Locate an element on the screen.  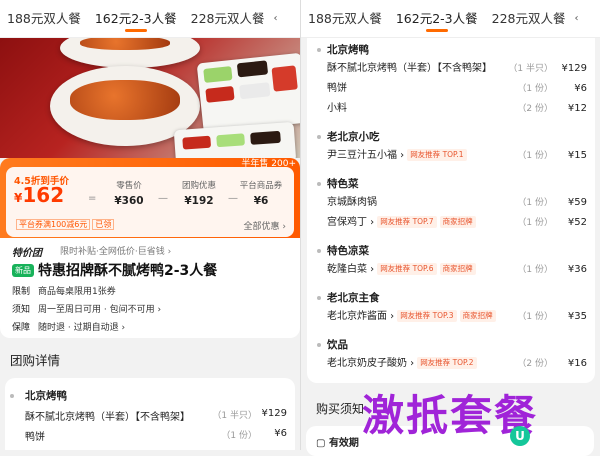
final-price: ¥162 is located at coordinates (39, 195).